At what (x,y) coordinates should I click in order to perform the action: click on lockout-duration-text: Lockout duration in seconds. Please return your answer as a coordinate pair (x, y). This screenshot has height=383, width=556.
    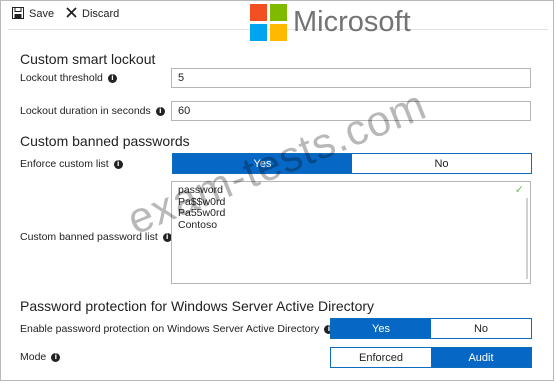
    Looking at the image, I should click on (85, 111).